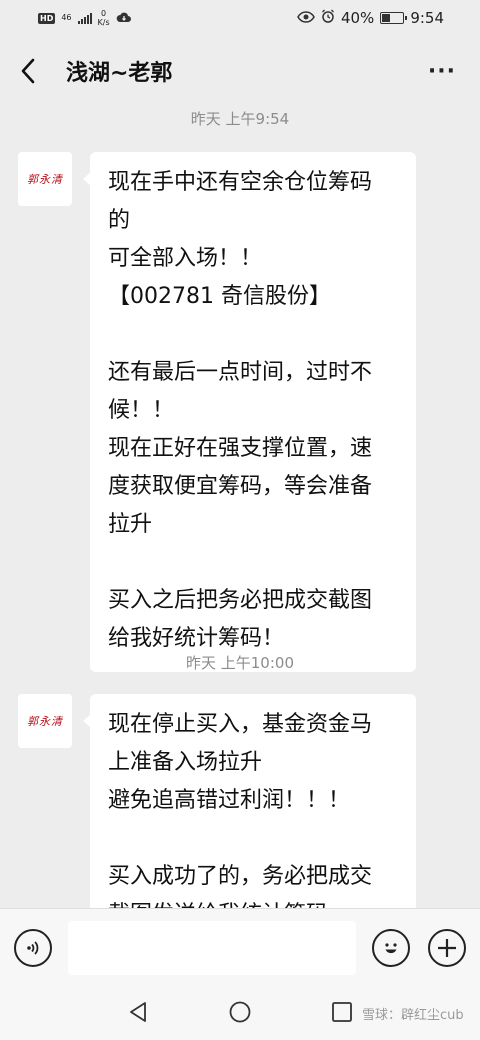 Image resolution: width=480 pixels, height=1040 pixels. I want to click on system-nav-bar: 雪球：辟红尘cub, so click(240, 1013).